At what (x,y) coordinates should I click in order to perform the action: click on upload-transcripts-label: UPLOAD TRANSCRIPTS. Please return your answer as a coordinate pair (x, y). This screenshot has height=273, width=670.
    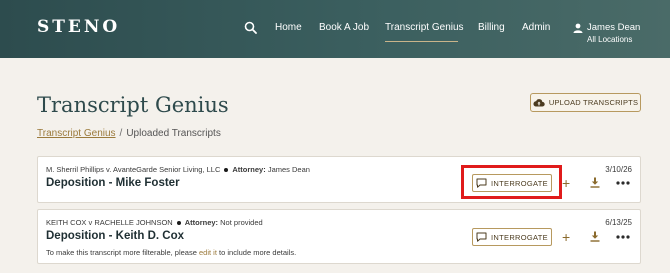
    Looking at the image, I should click on (593, 102).